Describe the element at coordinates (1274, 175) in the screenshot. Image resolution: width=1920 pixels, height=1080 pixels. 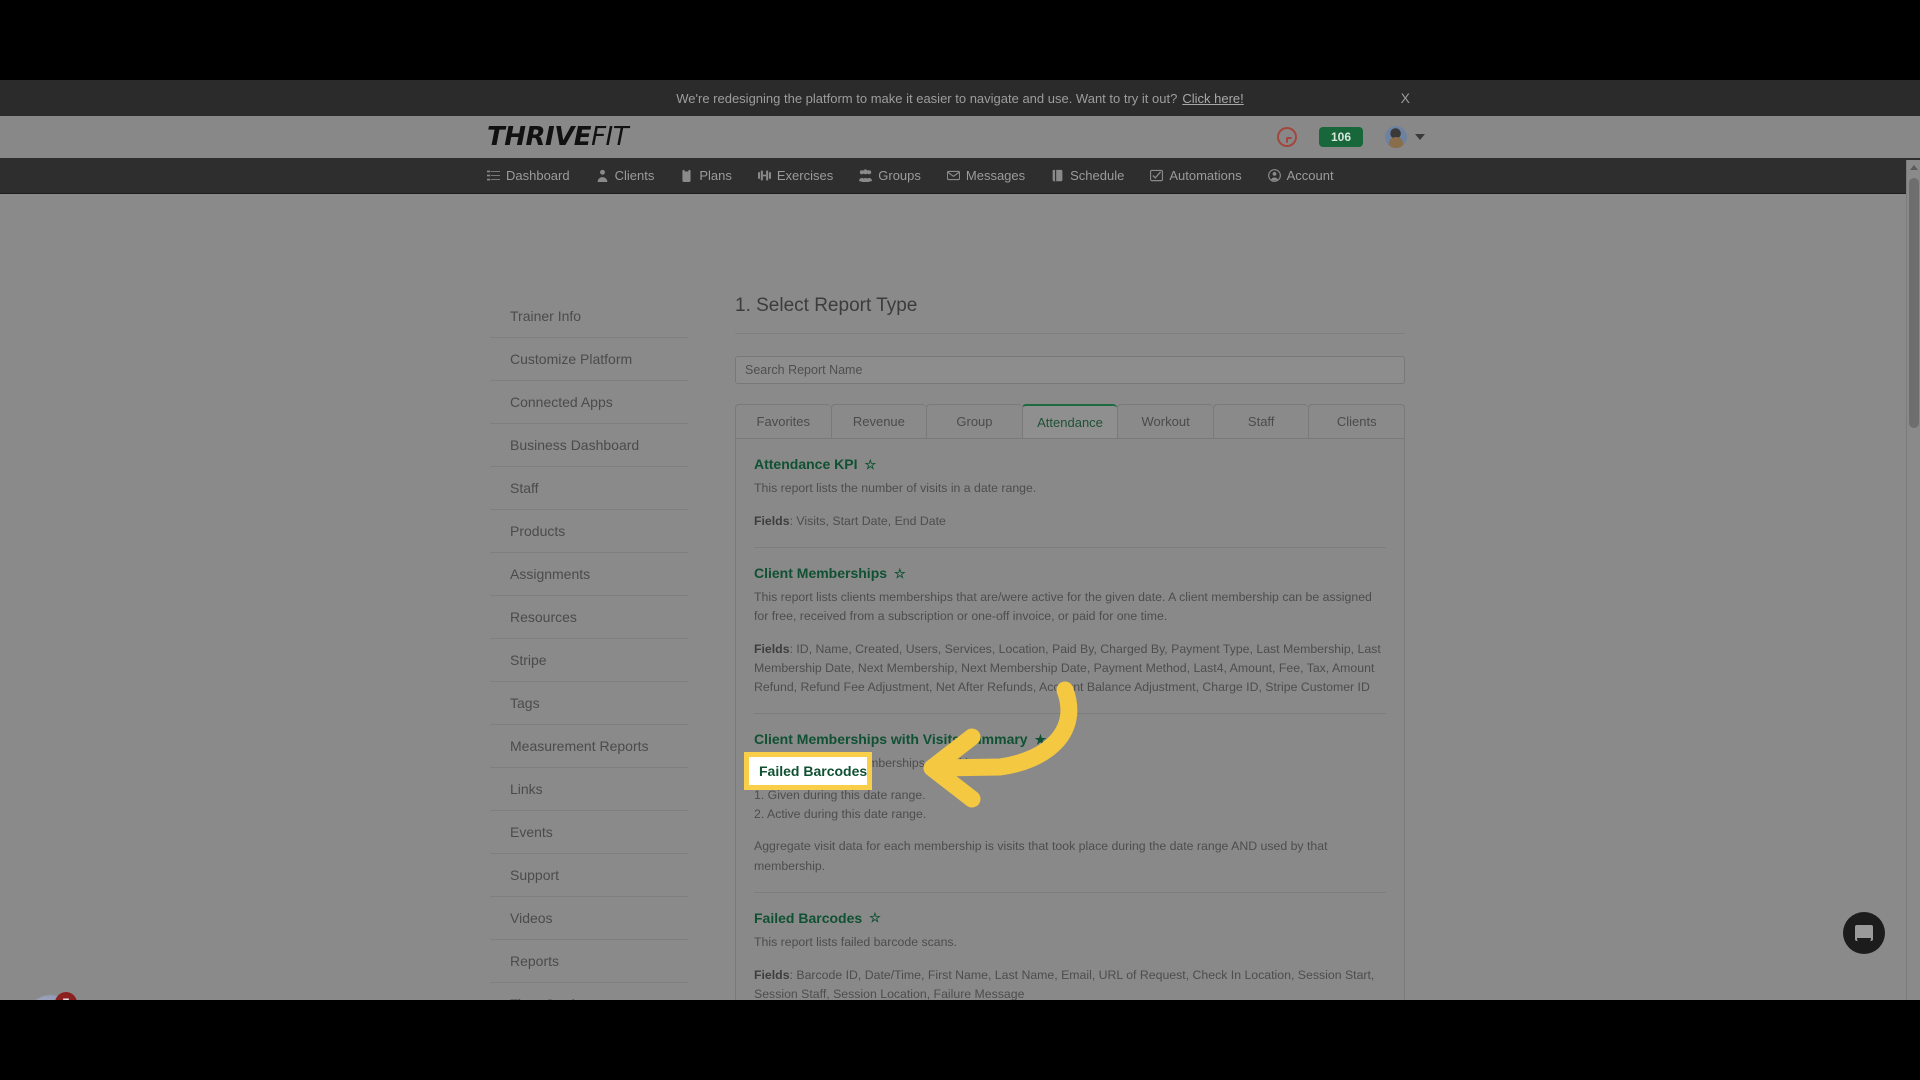
I see `user-circle-icon` at that location.